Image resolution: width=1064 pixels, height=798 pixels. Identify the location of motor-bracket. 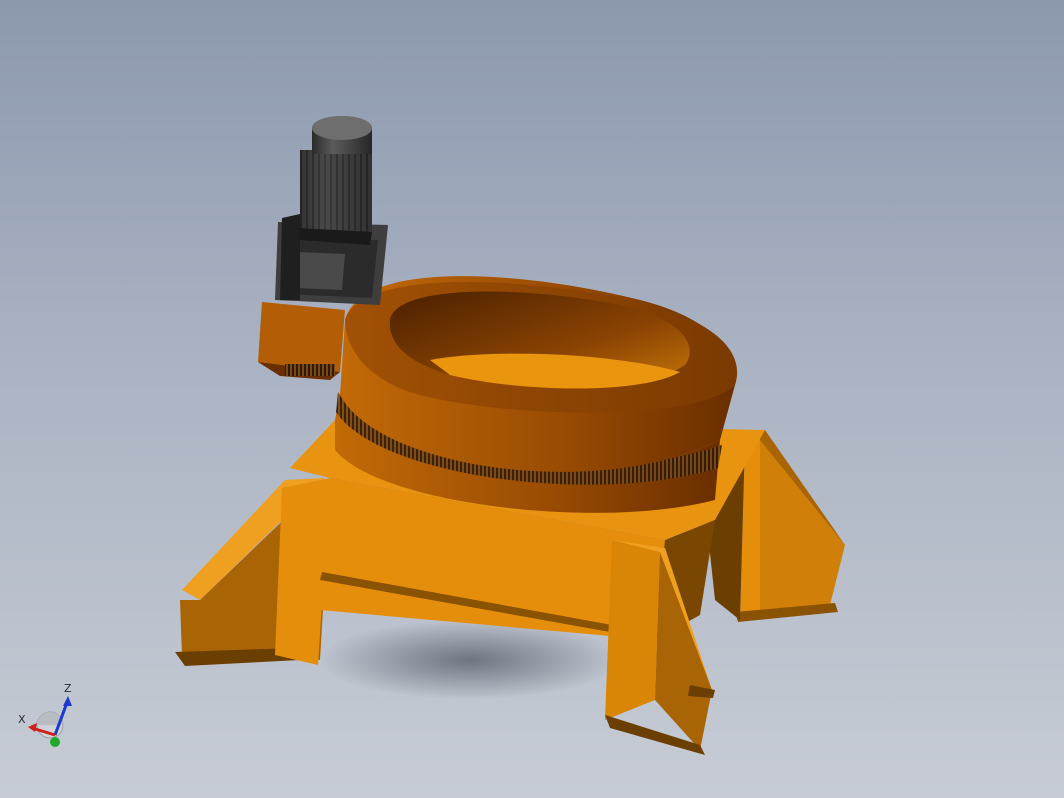
(301, 341).